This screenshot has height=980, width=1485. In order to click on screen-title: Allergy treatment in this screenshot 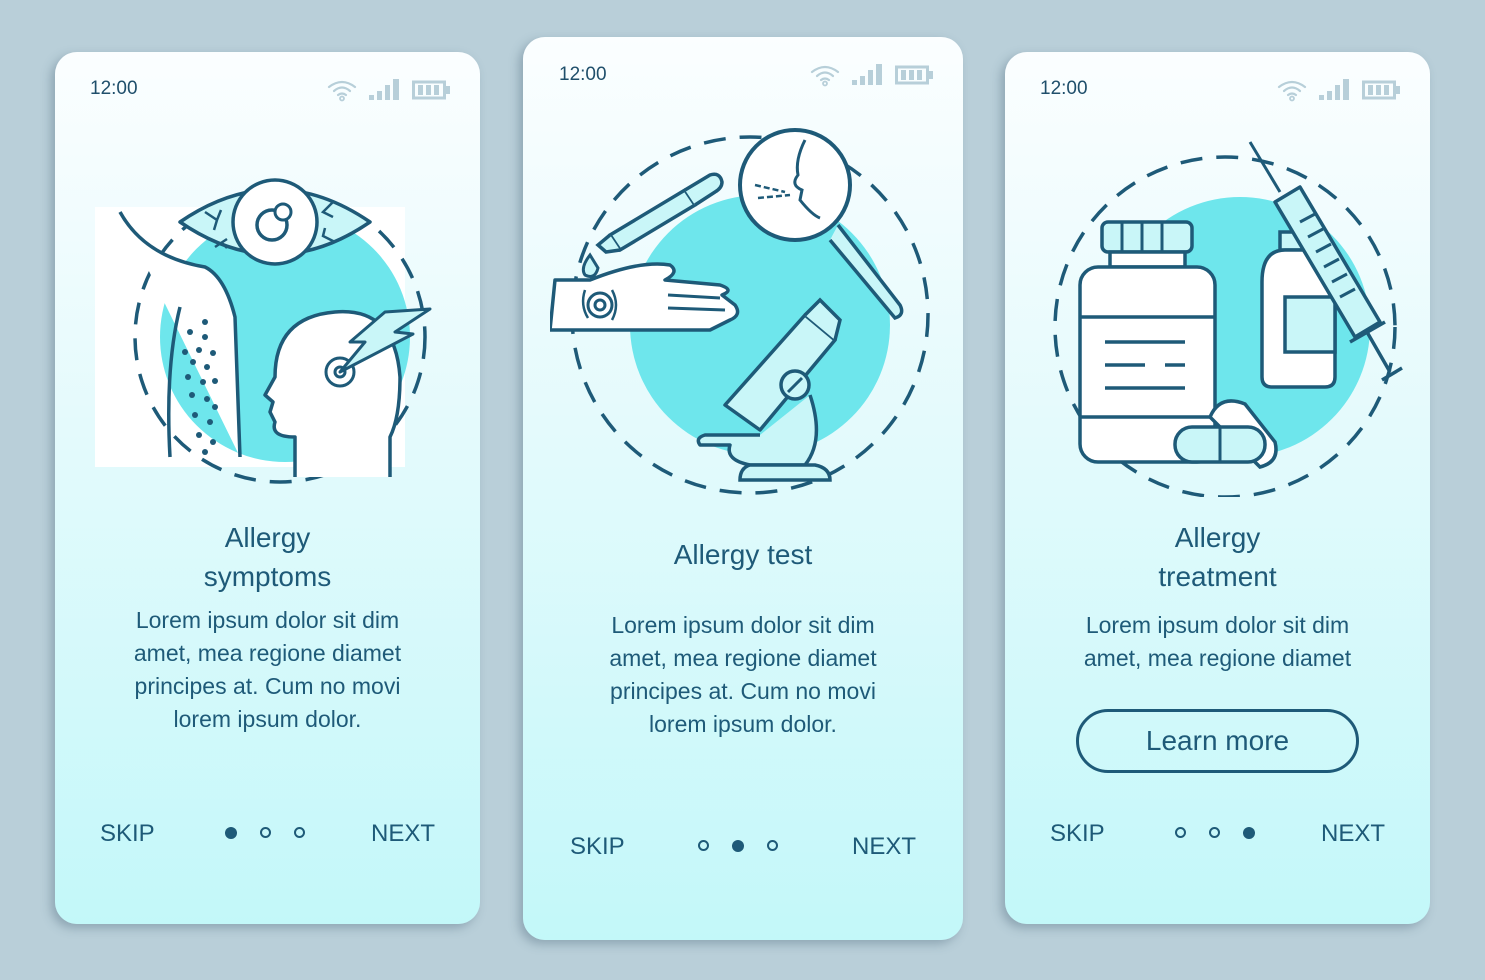, I will do `click(1217, 557)`.